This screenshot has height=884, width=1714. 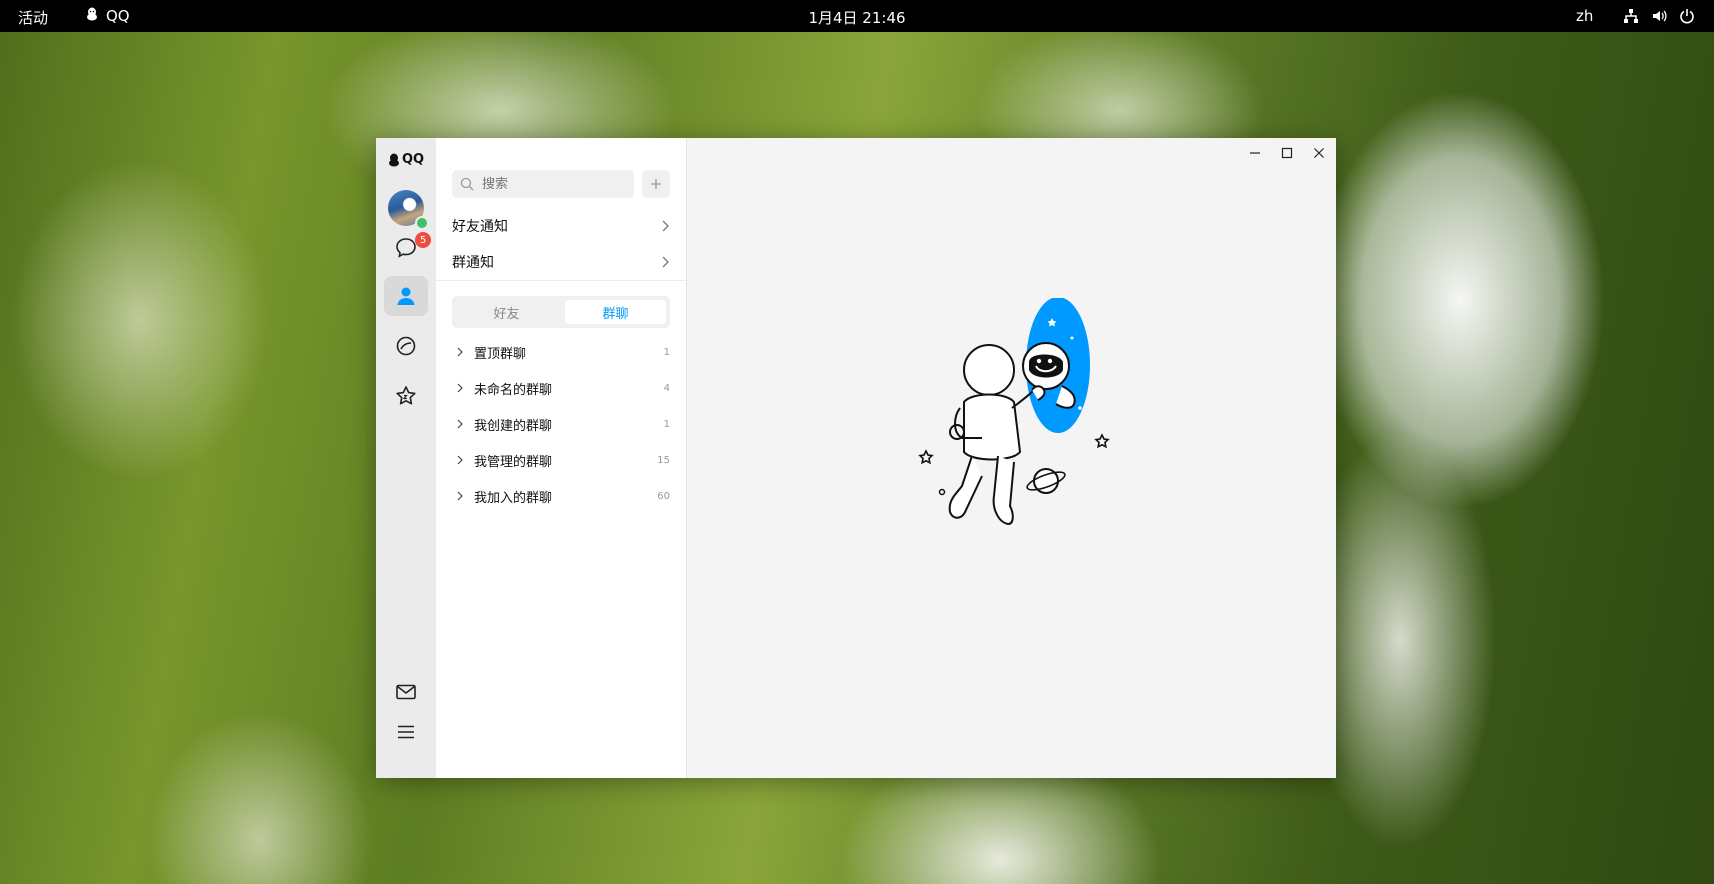 I want to click on qq-logo: QQ, so click(x=406, y=159).